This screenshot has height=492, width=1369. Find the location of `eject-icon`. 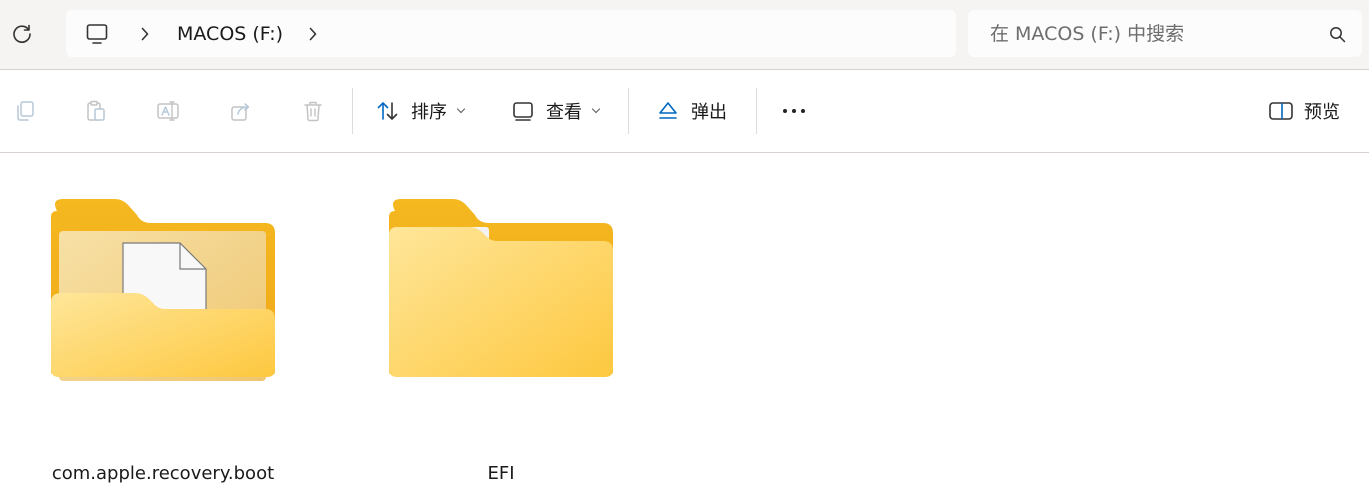

eject-icon is located at coordinates (668, 111).